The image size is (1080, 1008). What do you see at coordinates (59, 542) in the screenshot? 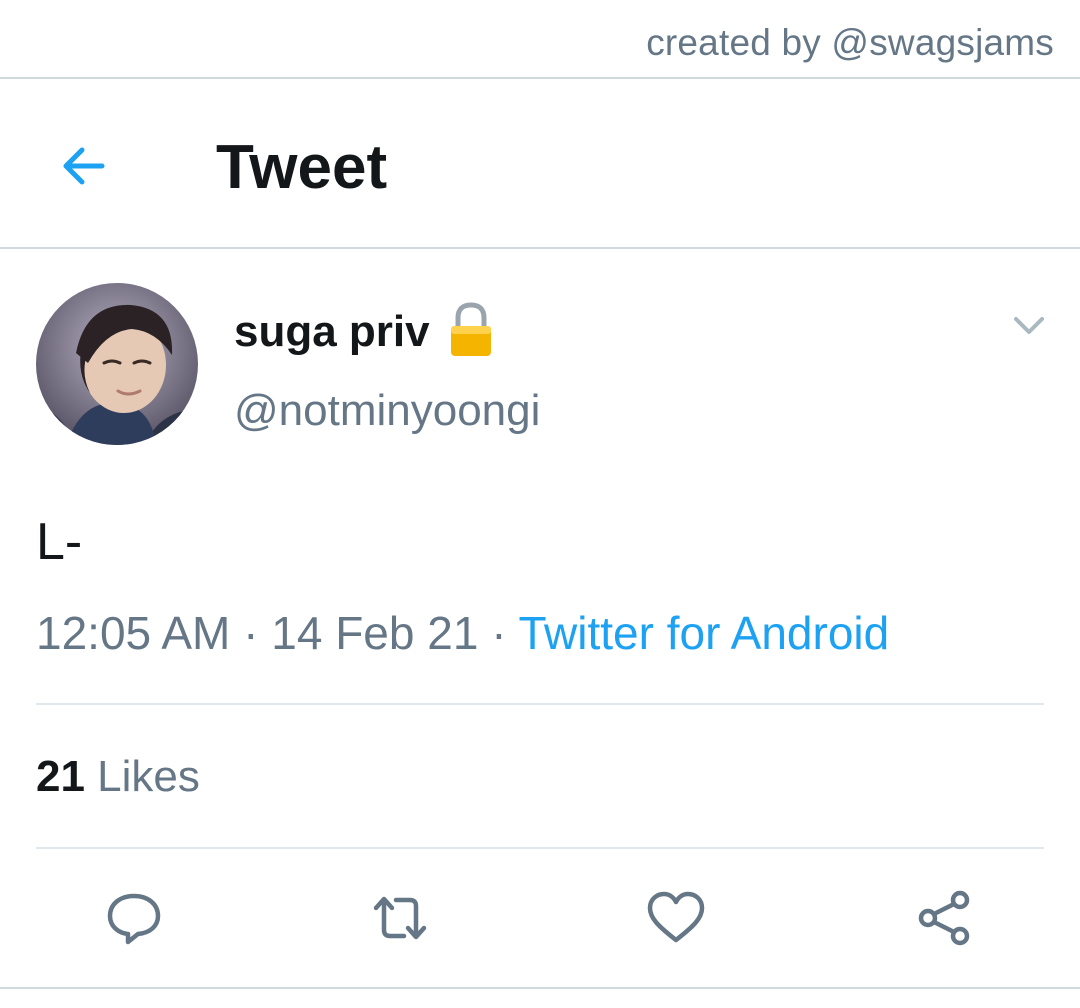
I see `tweet-text: L-` at bounding box center [59, 542].